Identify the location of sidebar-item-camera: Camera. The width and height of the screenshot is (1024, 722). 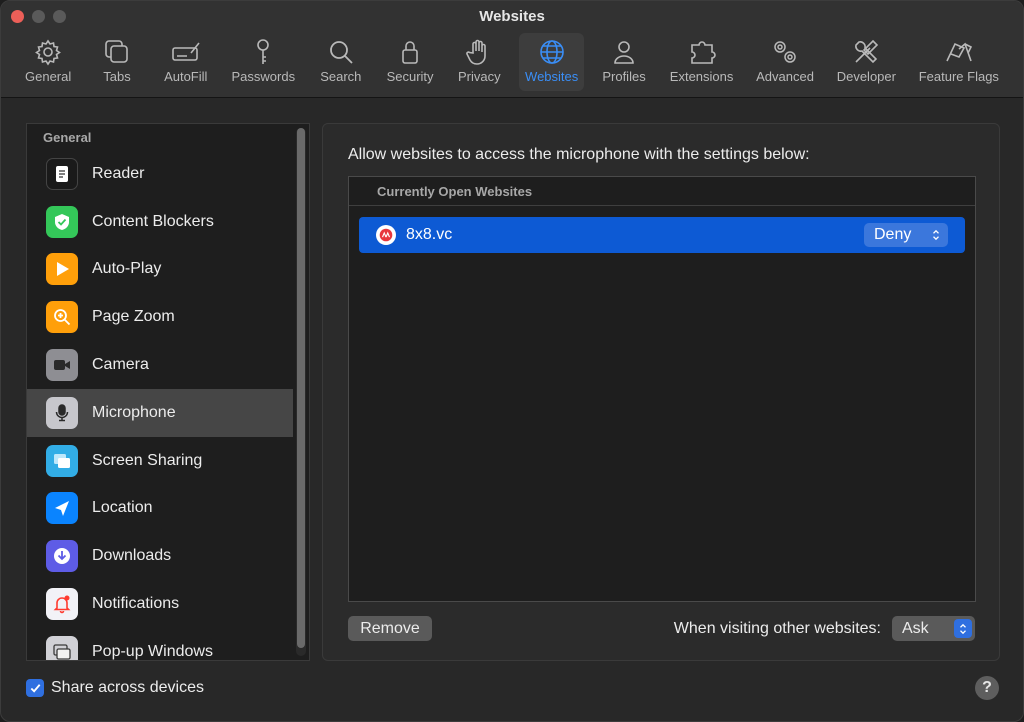
(160, 365).